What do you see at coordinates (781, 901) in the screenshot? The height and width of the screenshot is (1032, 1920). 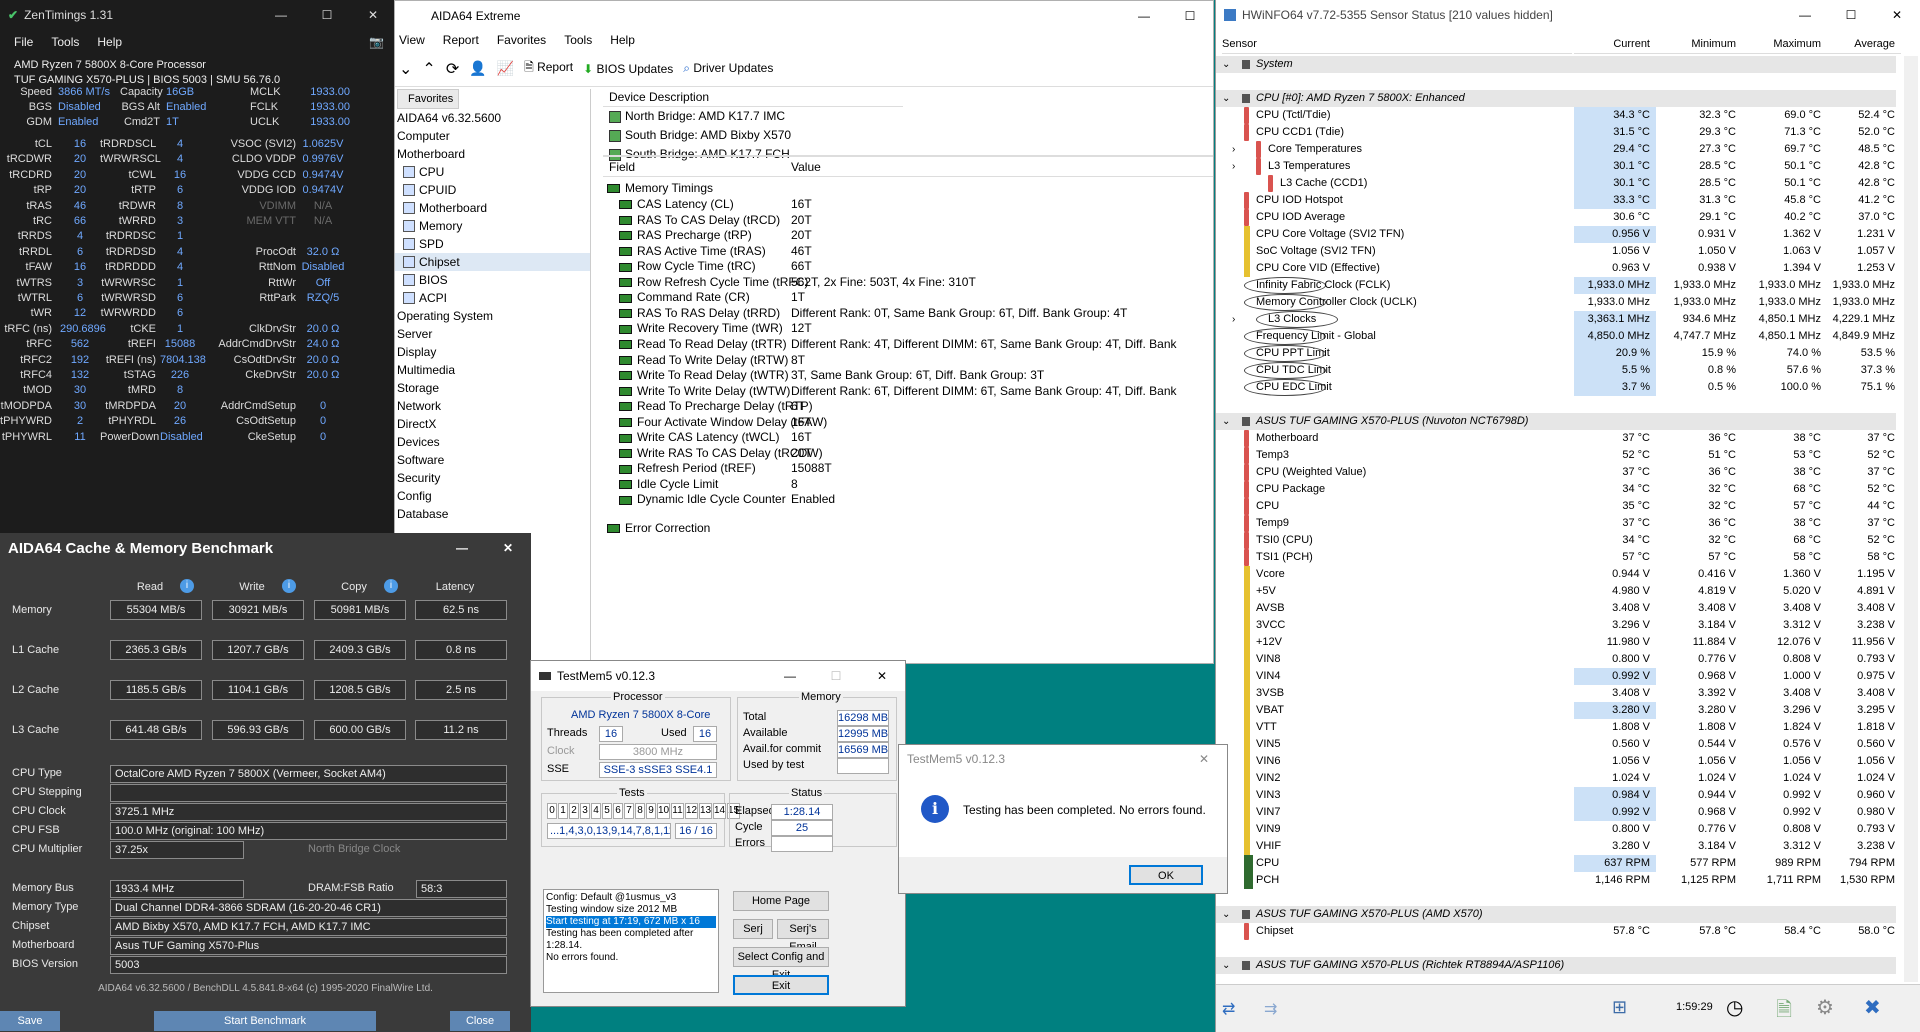 I see `home-page-button: Home Page` at bounding box center [781, 901].